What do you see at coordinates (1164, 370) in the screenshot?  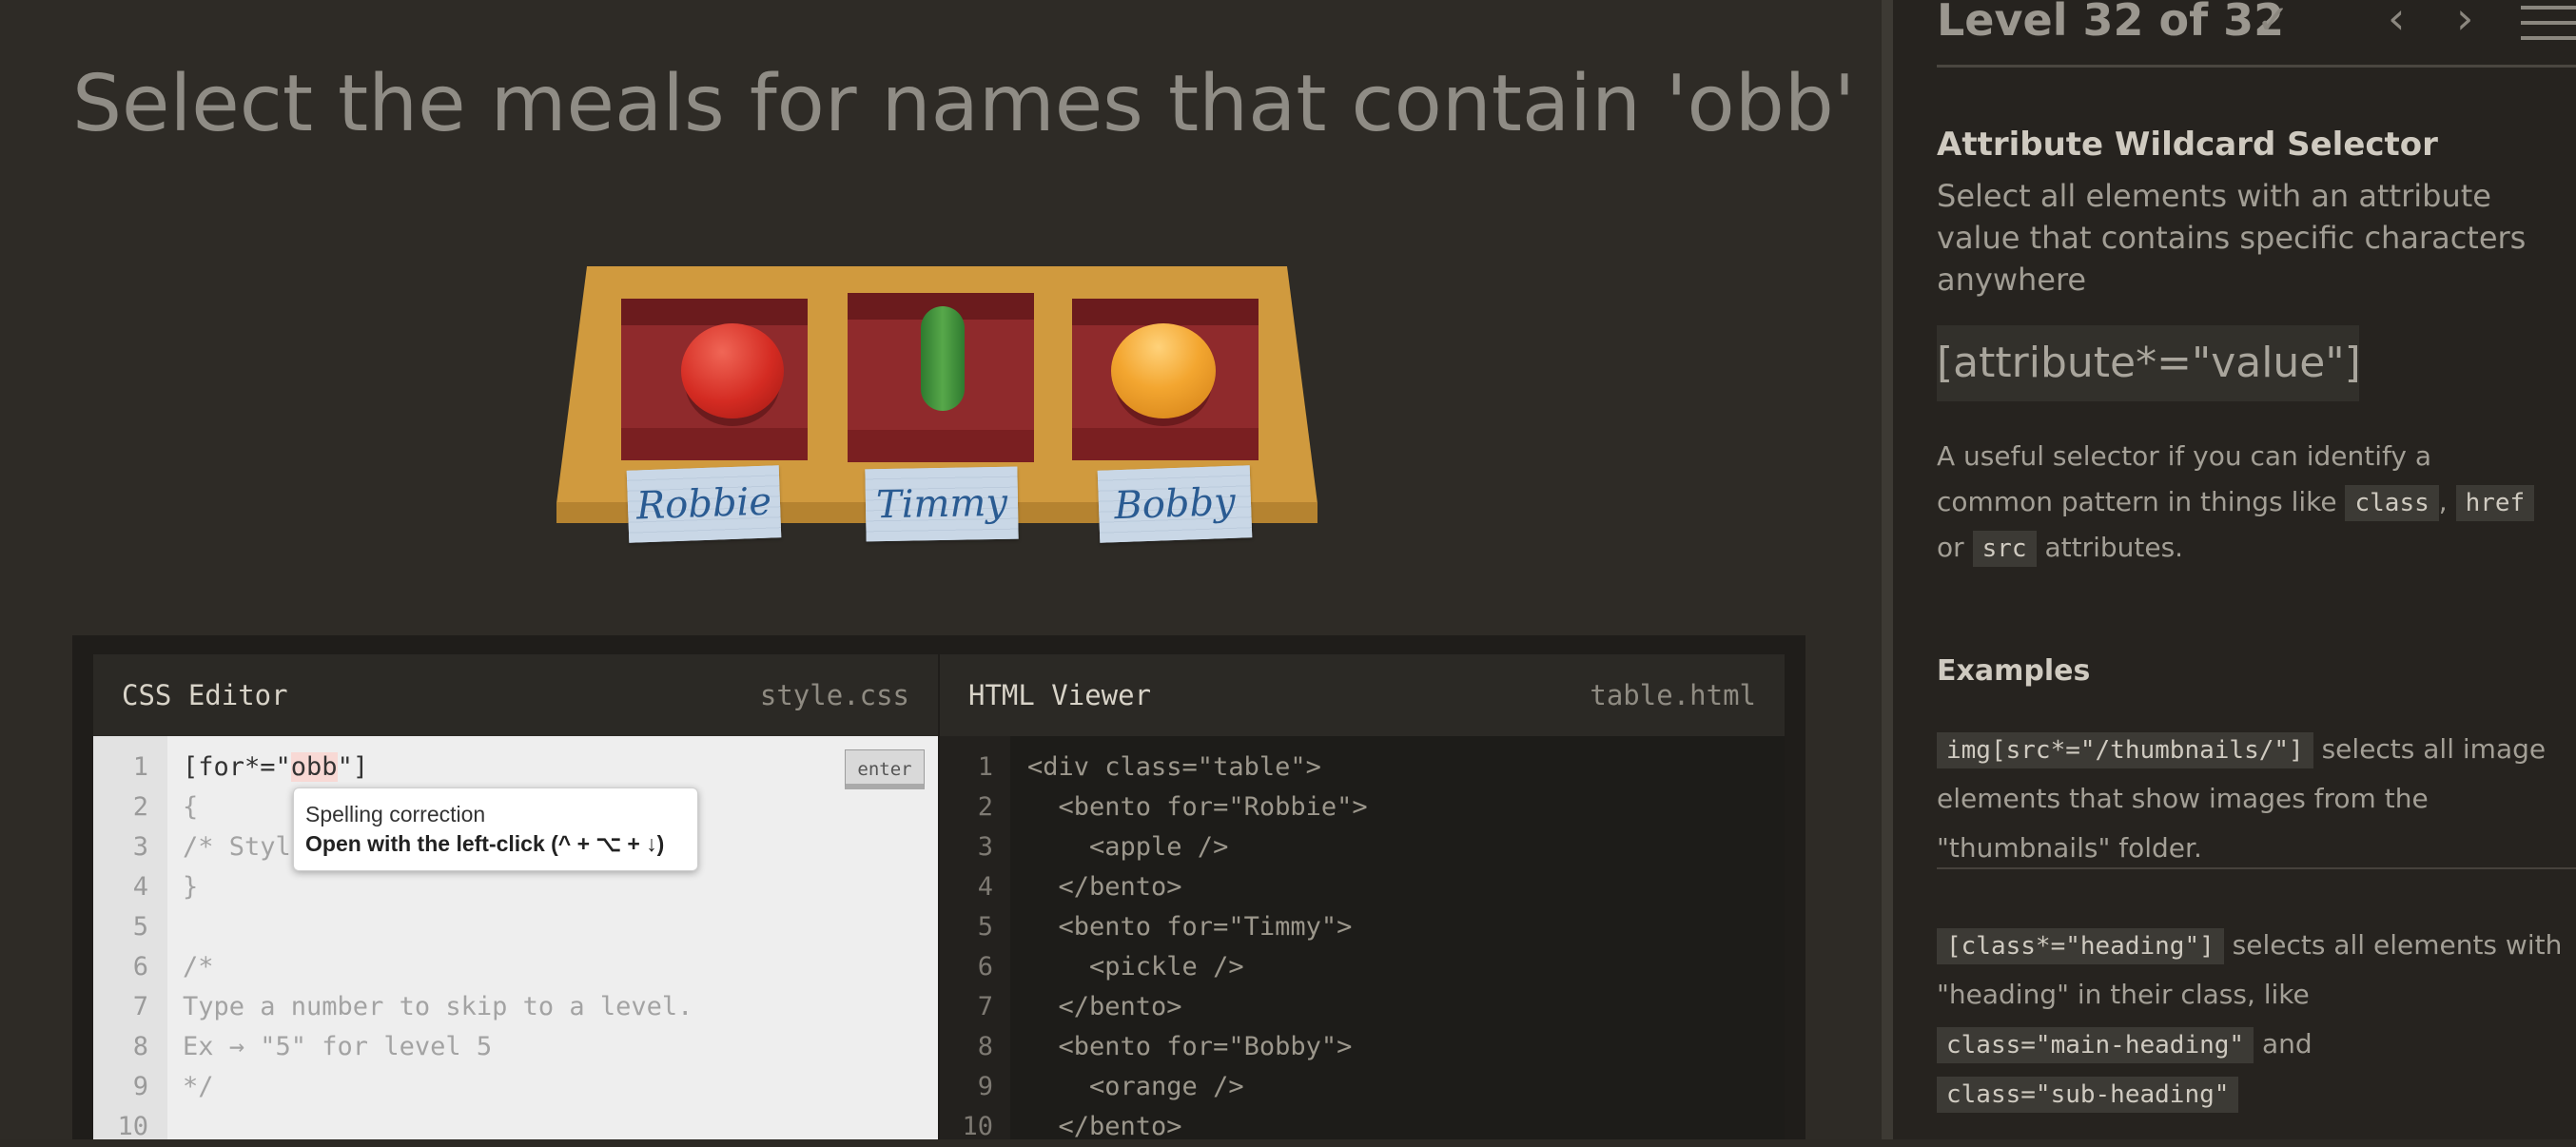 I see `orange-icon` at bounding box center [1164, 370].